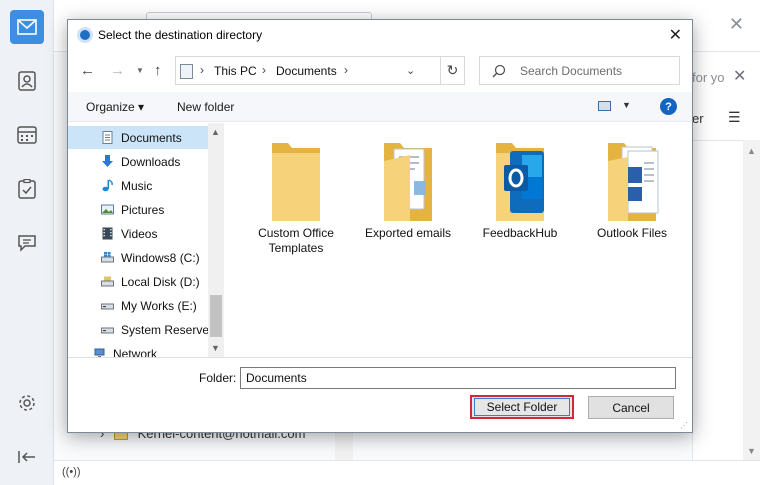  I want to click on background-peek-text-2: er, so click(698, 118).